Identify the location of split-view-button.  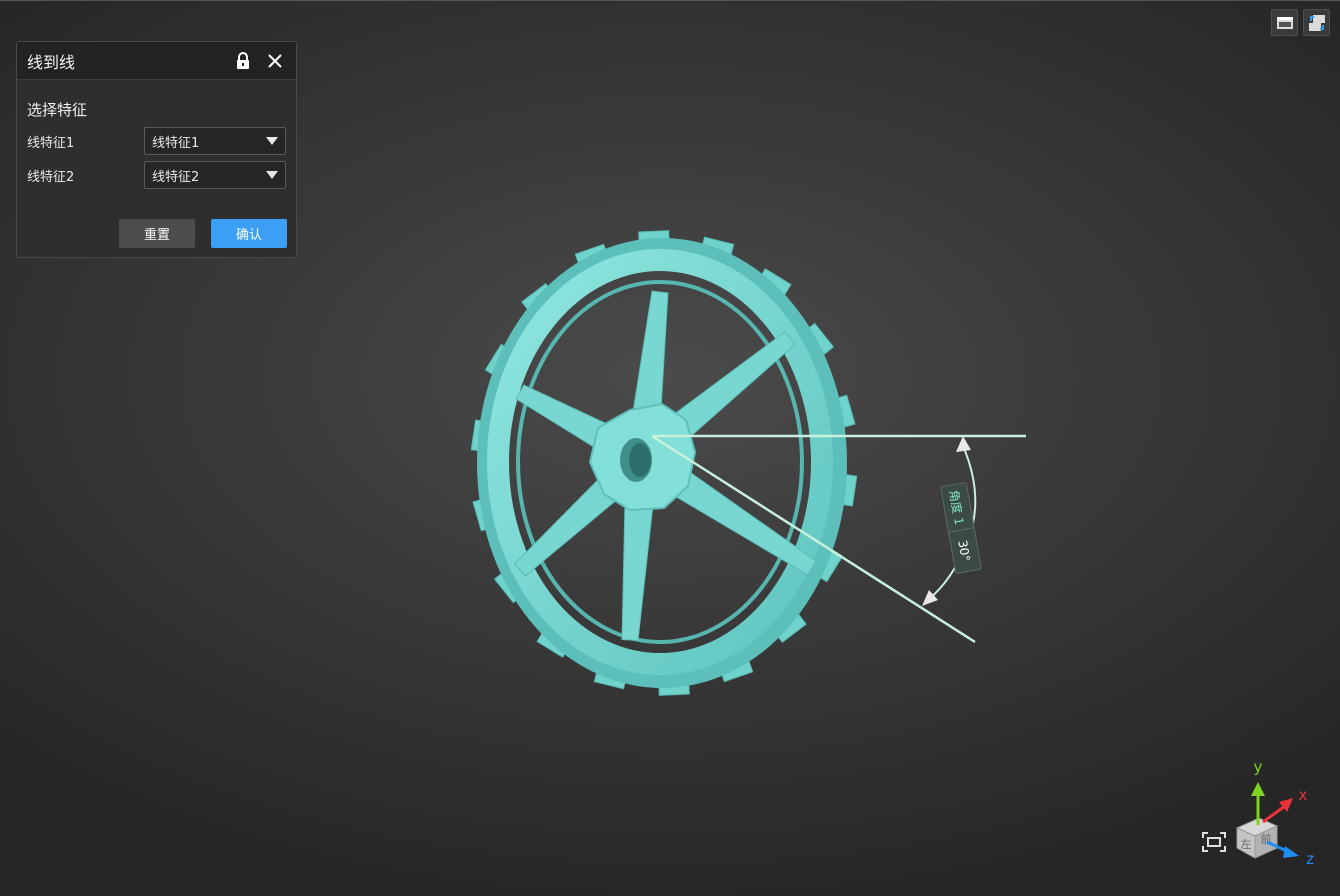
(1316, 22).